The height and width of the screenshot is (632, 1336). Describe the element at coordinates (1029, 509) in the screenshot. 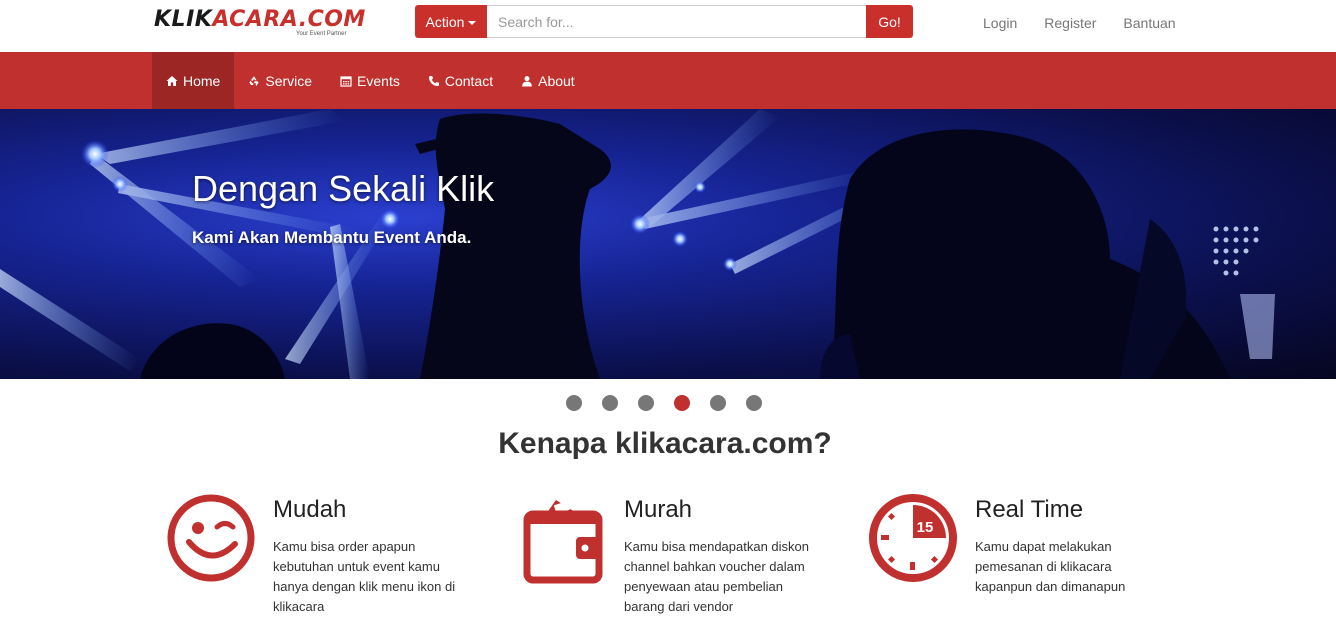

I see `feature-title: Real Time` at that location.